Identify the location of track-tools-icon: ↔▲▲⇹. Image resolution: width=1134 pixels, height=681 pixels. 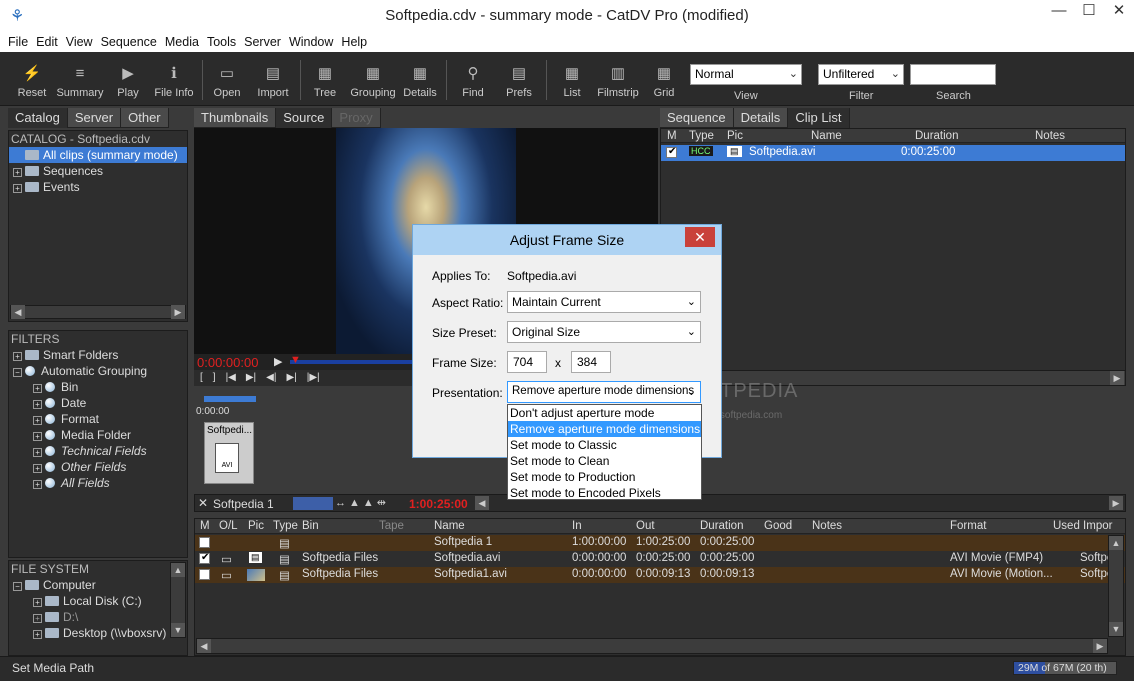
(362, 502).